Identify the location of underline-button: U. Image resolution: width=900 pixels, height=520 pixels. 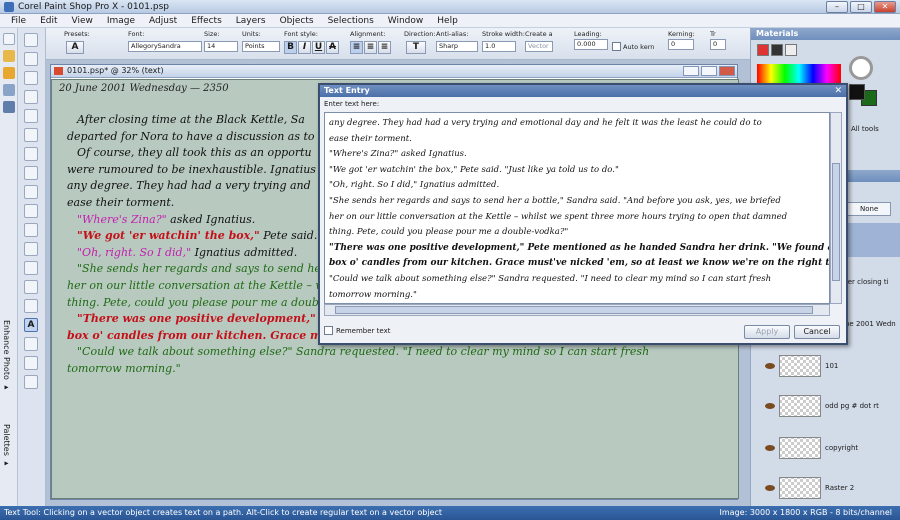
(318, 47).